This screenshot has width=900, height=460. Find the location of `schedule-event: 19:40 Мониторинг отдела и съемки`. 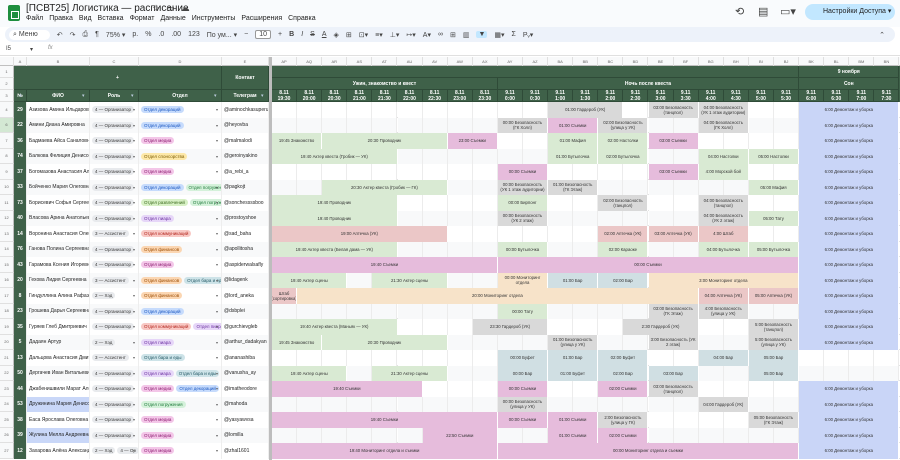

schedule-event: 19:40 Мониторинг отдела и съемки is located at coordinates (385, 451).